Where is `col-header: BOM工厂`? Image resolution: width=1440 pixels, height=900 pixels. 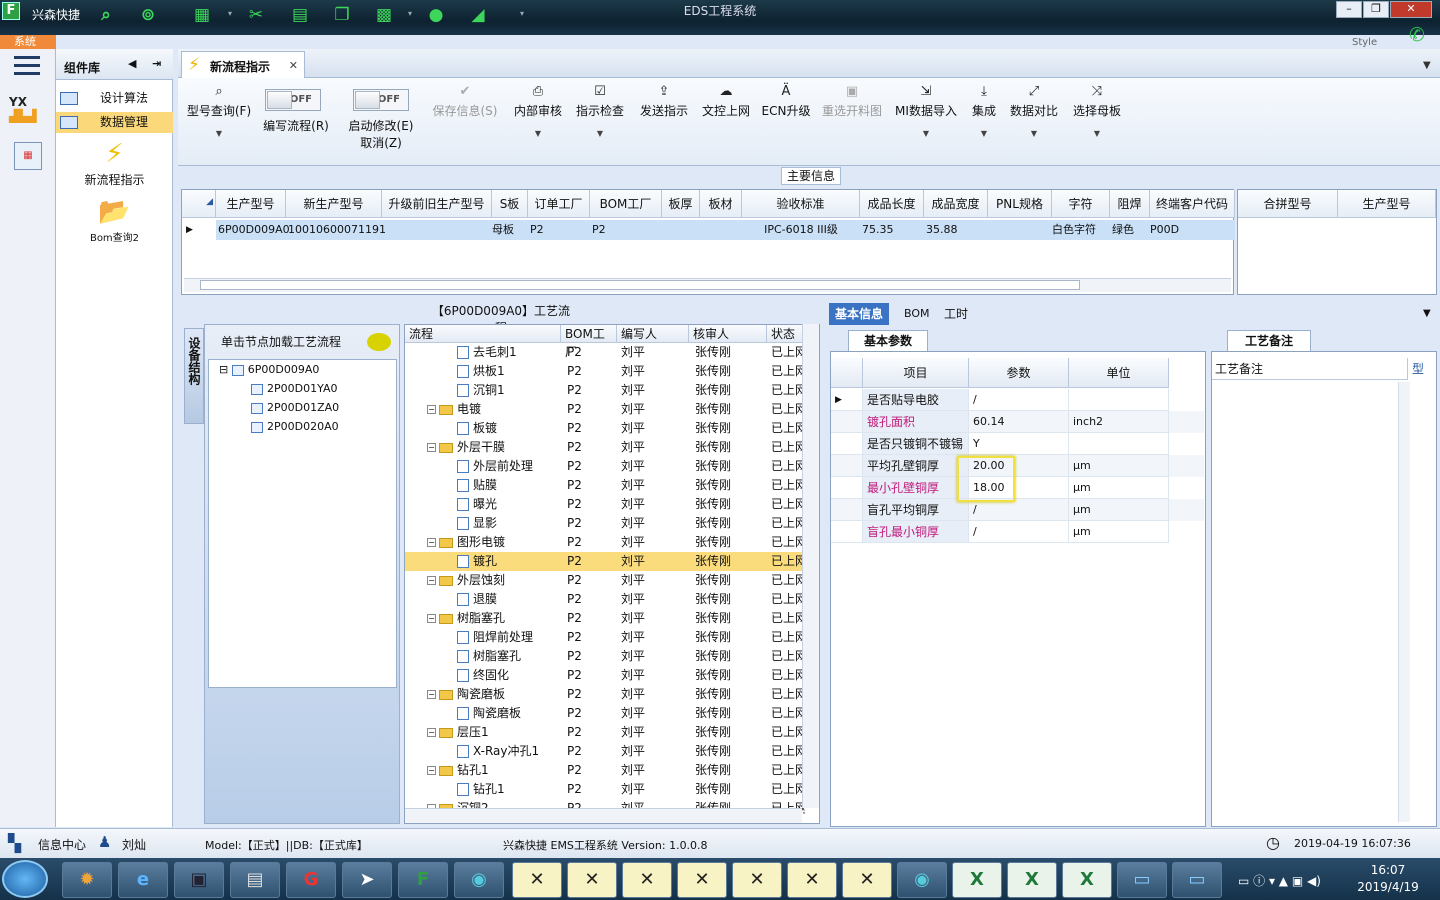
col-header: BOM工厂 is located at coordinates (626, 204).